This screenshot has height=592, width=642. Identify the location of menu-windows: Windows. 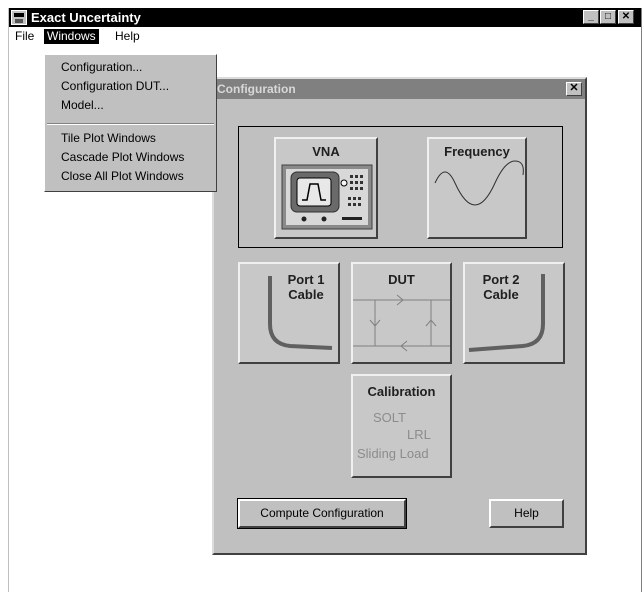
(71, 36).